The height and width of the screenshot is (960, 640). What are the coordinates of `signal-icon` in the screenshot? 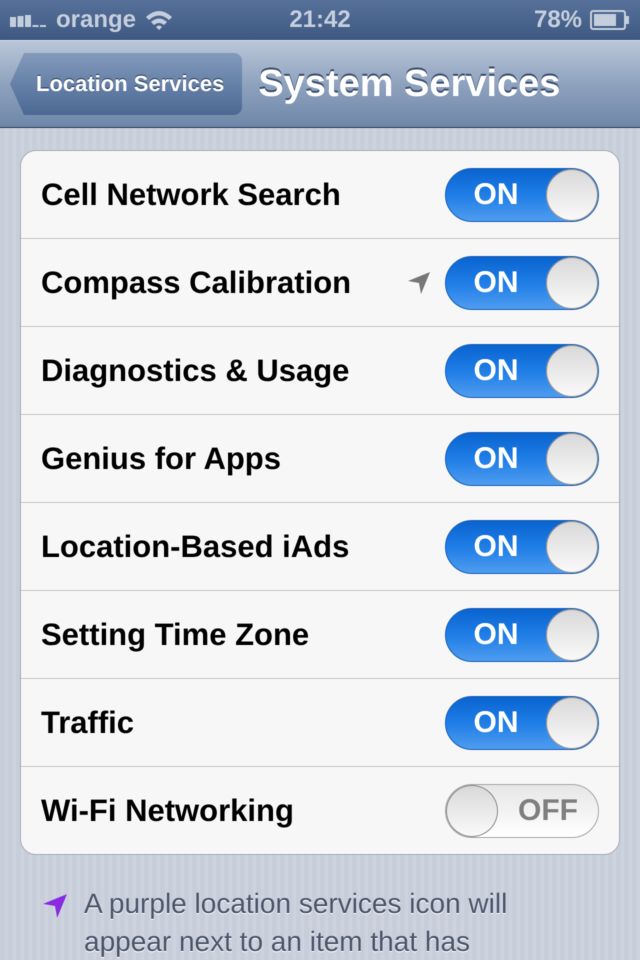 It's located at (29, 20).